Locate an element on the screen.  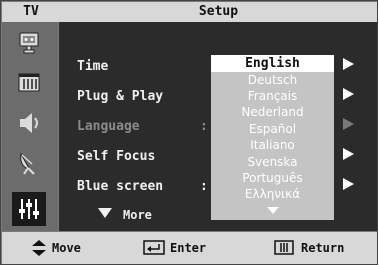
language-option: Français is located at coordinates (272, 96).